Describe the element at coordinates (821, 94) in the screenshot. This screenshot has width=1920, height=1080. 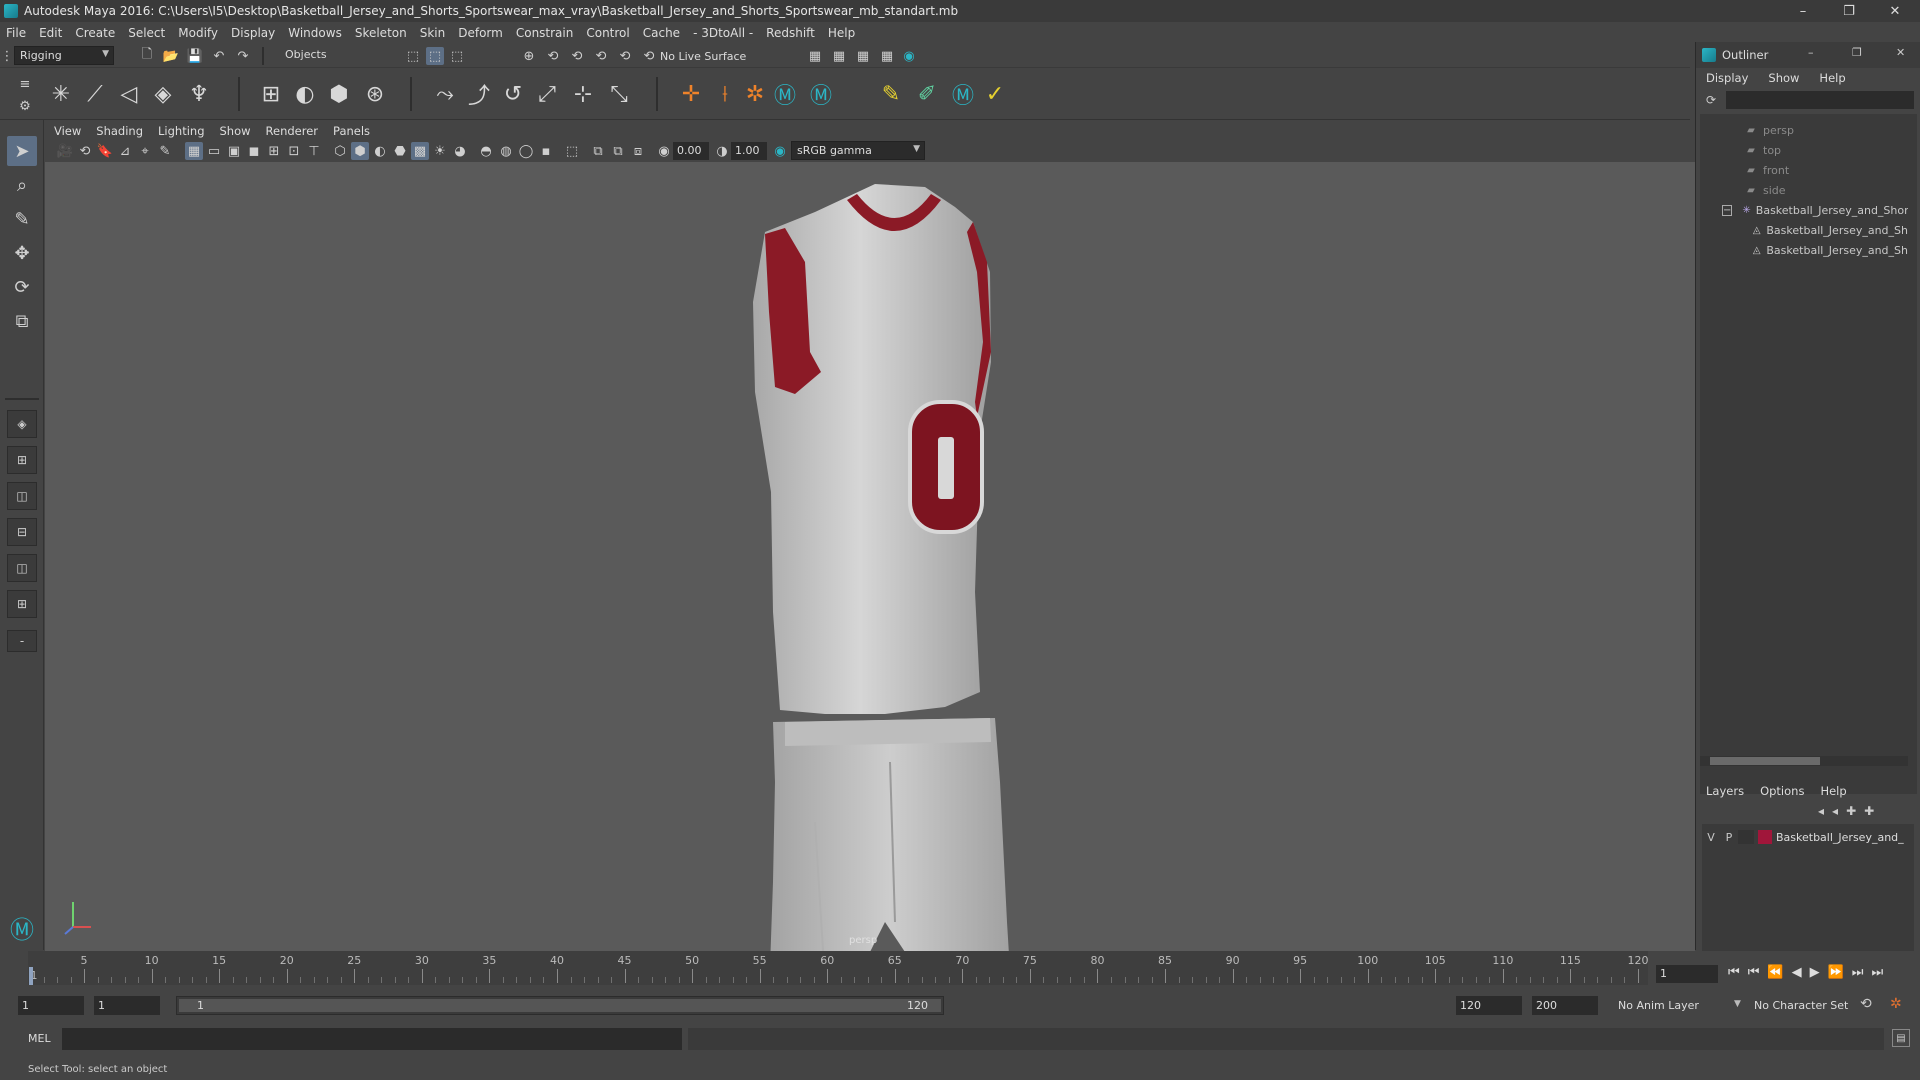
I see `maya-tool-b-icon: Ⓜ` at that location.